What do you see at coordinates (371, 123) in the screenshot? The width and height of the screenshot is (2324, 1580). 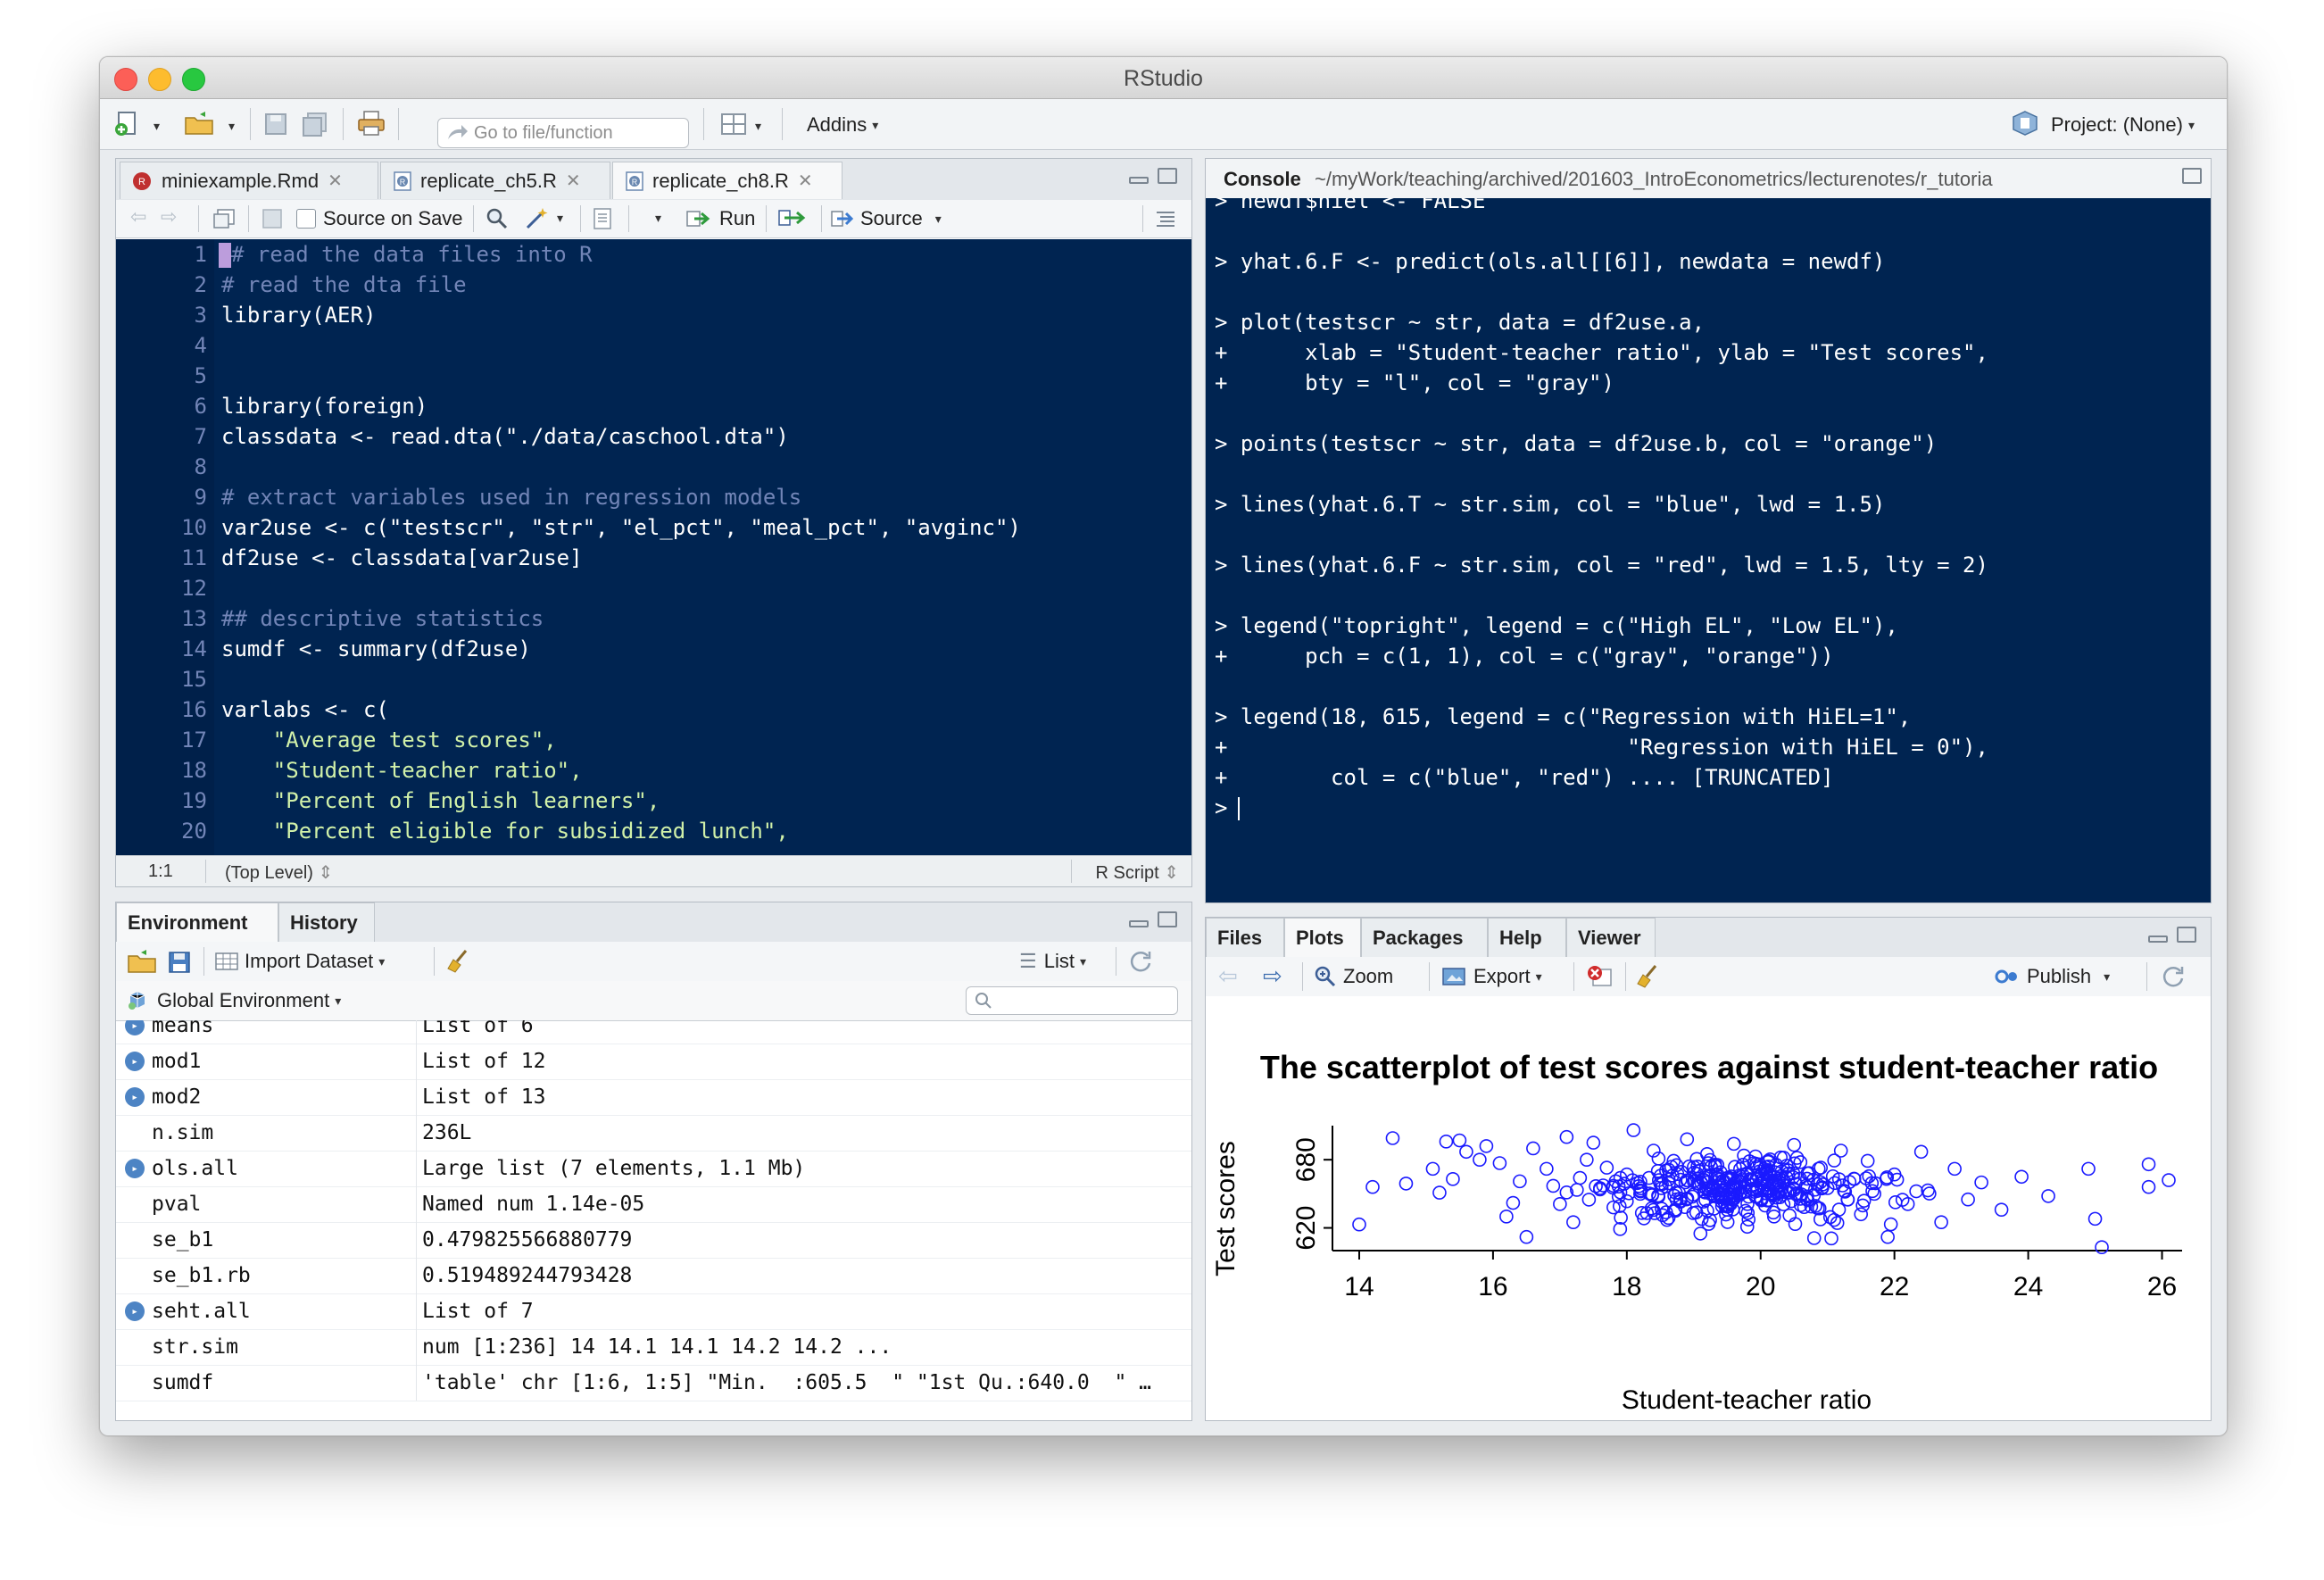 I see `print-icon` at bounding box center [371, 123].